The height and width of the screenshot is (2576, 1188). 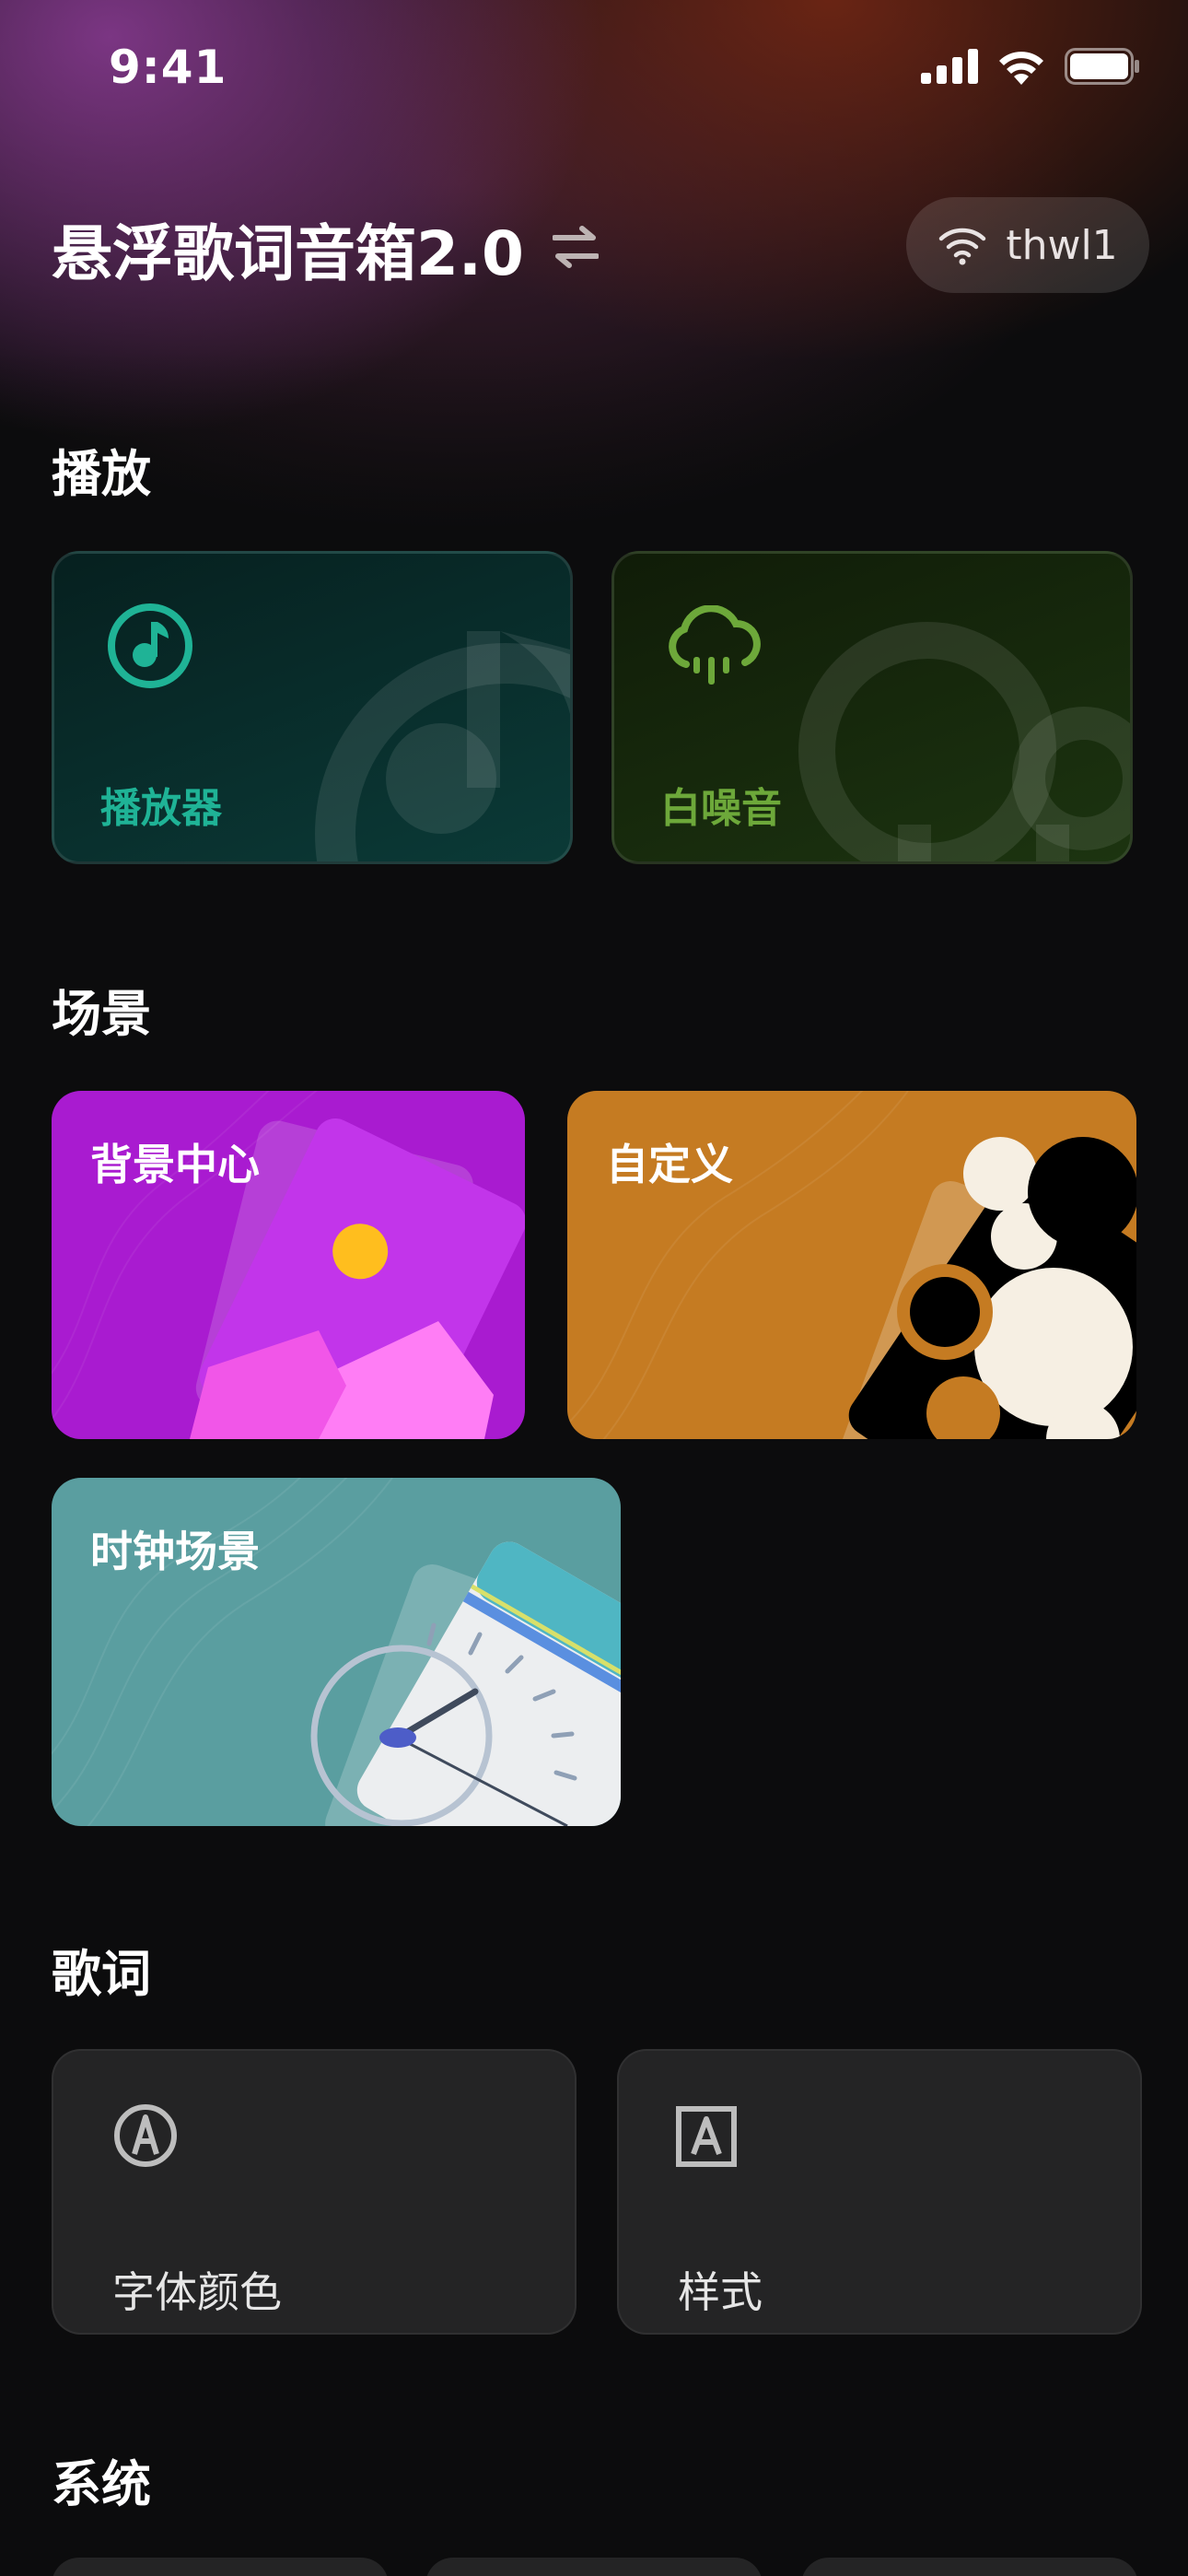 I want to click on white-noise-card: 白噪音, so click(x=872, y=707).